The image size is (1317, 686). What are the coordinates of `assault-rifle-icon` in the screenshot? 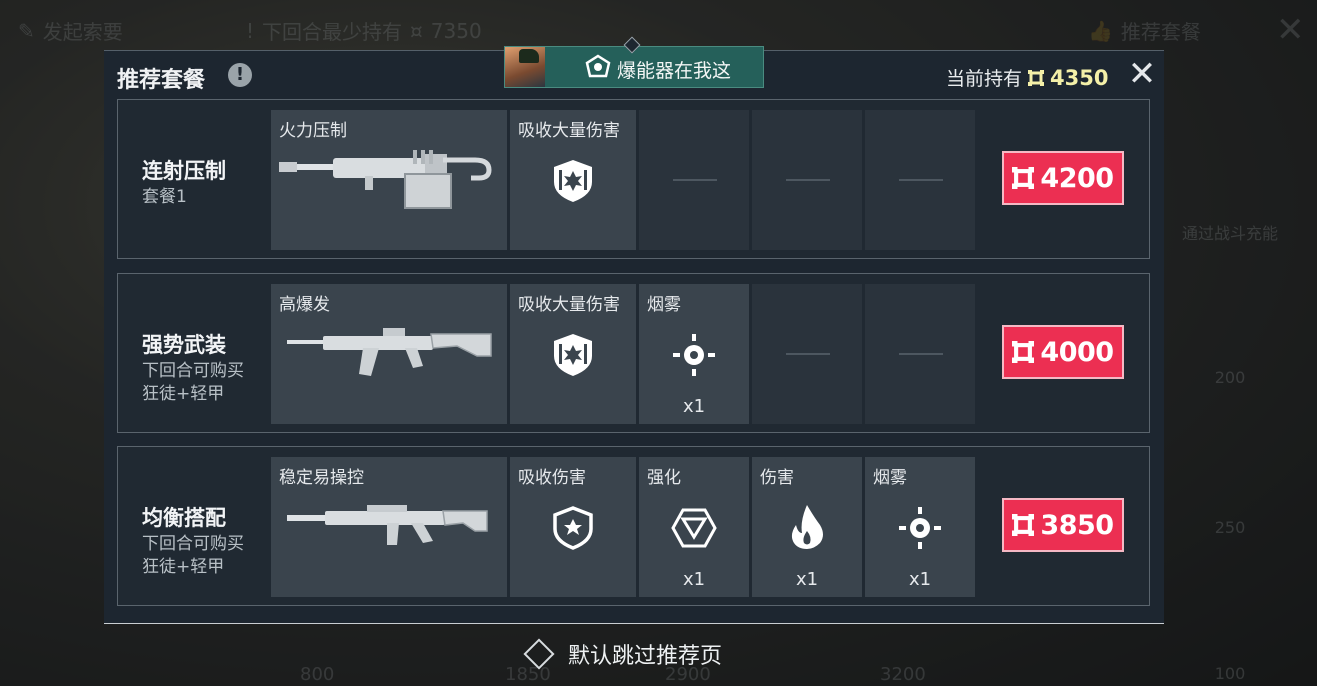 It's located at (389, 352).